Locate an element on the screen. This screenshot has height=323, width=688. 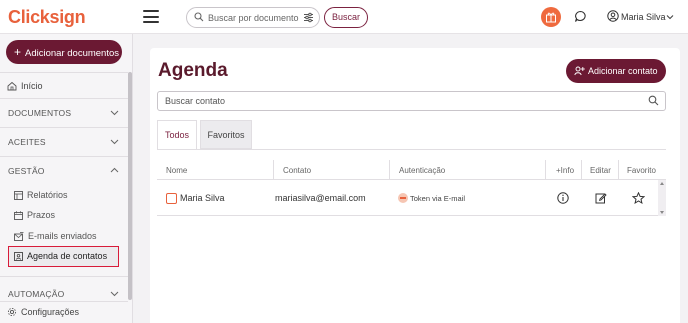
document-search-placeholder: Buscar por documento is located at coordinates (253, 18).